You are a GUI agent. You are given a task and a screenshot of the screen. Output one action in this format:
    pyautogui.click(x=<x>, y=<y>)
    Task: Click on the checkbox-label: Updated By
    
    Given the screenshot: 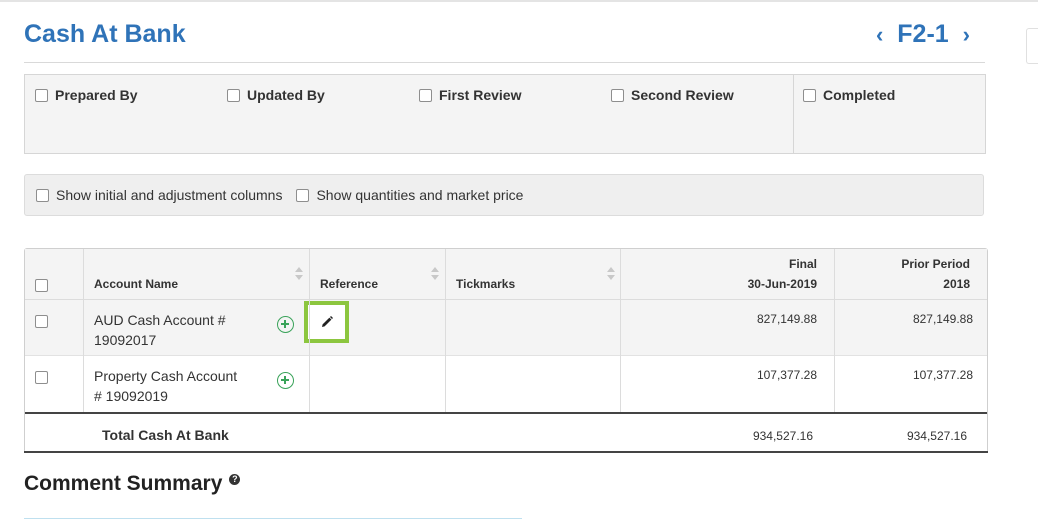 What is the action you would take?
    pyautogui.click(x=286, y=95)
    